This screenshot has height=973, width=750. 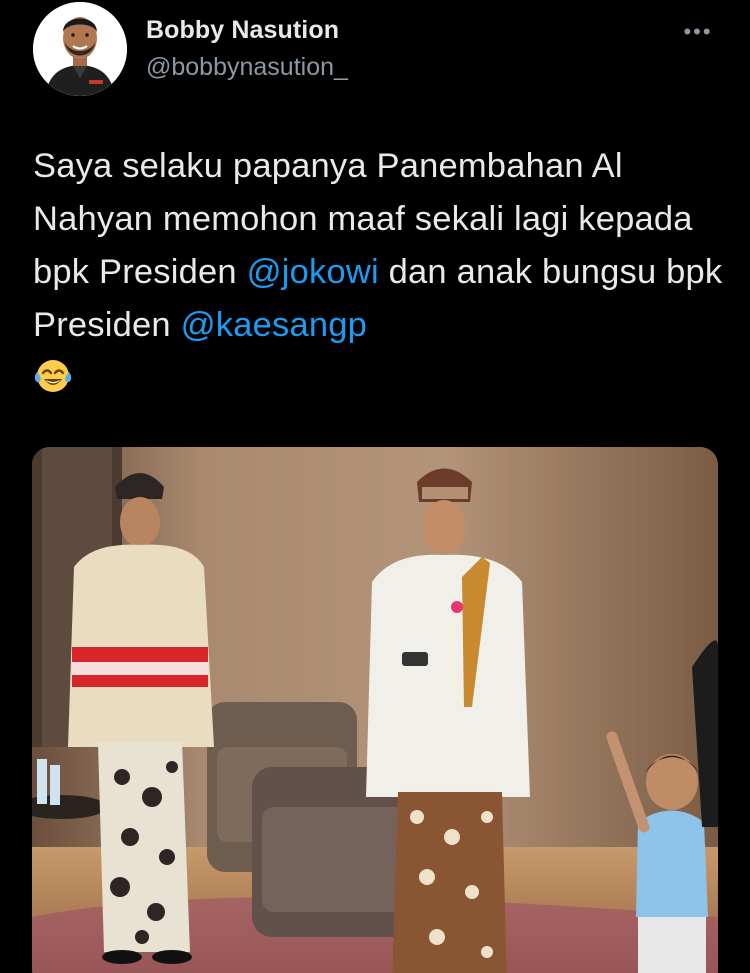 What do you see at coordinates (242, 30) in the screenshot?
I see `author-display-name: Bobby Nasution` at bounding box center [242, 30].